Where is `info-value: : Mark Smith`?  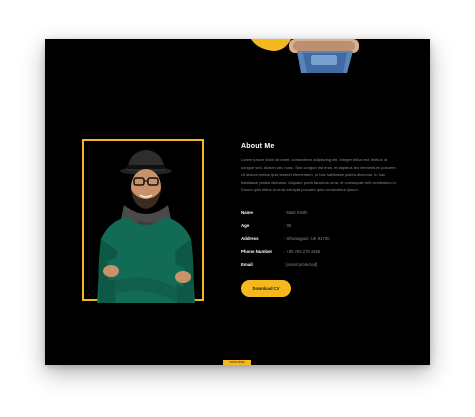
info-value: : Mark Smith is located at coordinates (296, 212).